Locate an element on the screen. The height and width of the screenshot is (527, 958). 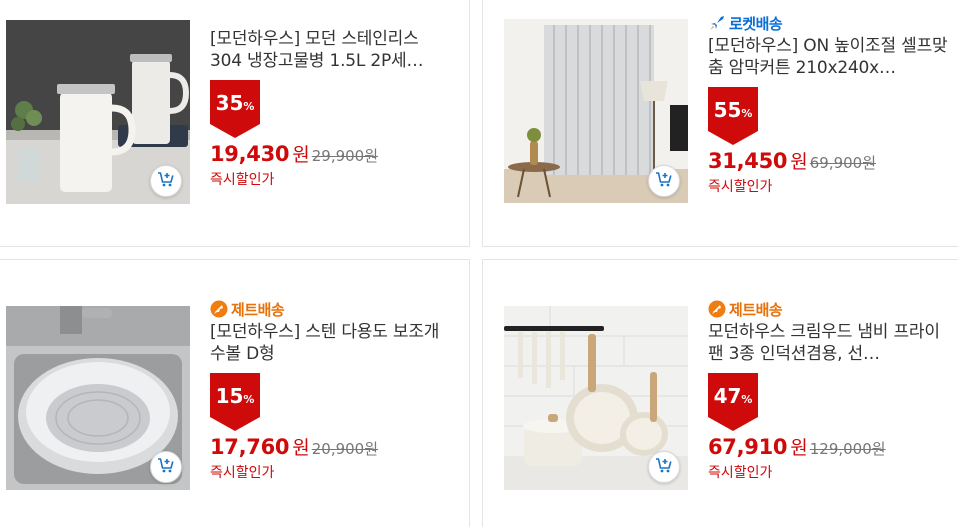
badge-label: 로켓배송 is located at coordinates (756, 23).